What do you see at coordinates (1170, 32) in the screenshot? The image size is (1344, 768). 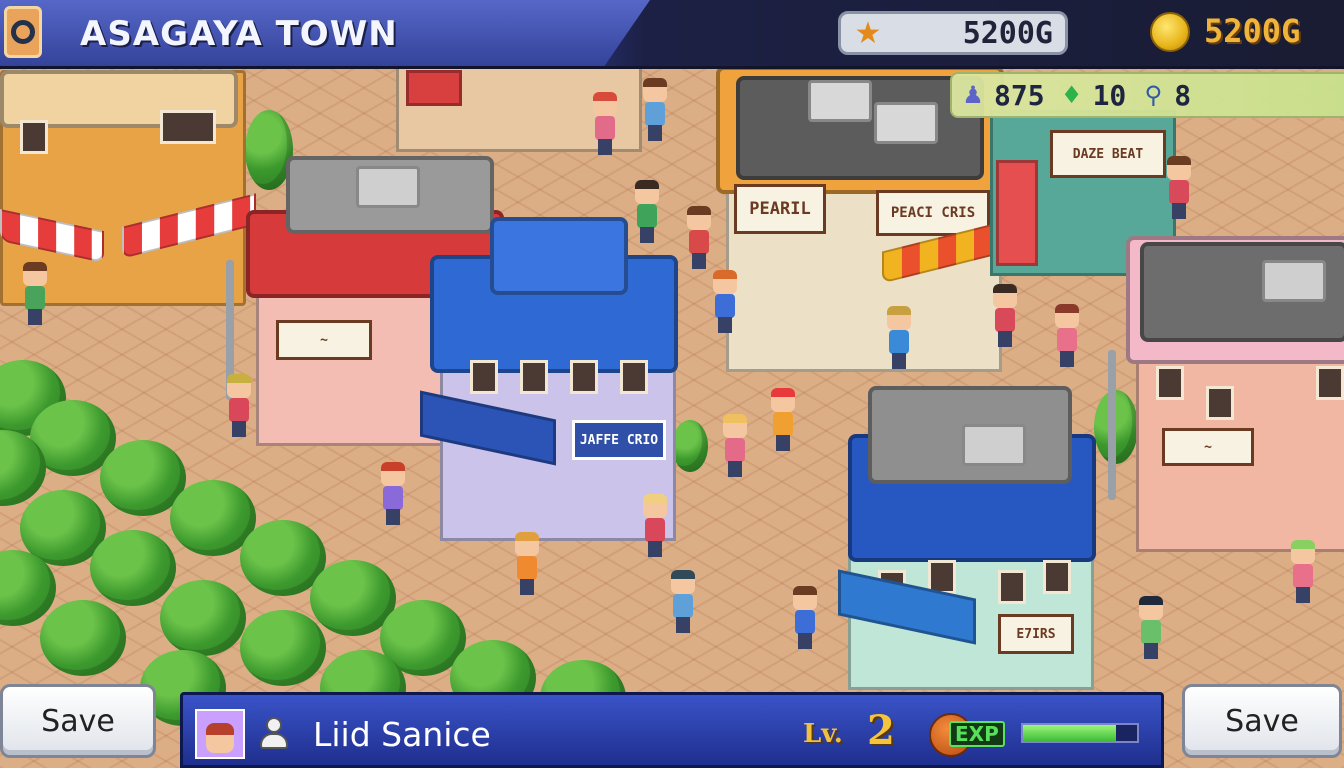 I see `coin-icon` at bounding box center [1170, 32].